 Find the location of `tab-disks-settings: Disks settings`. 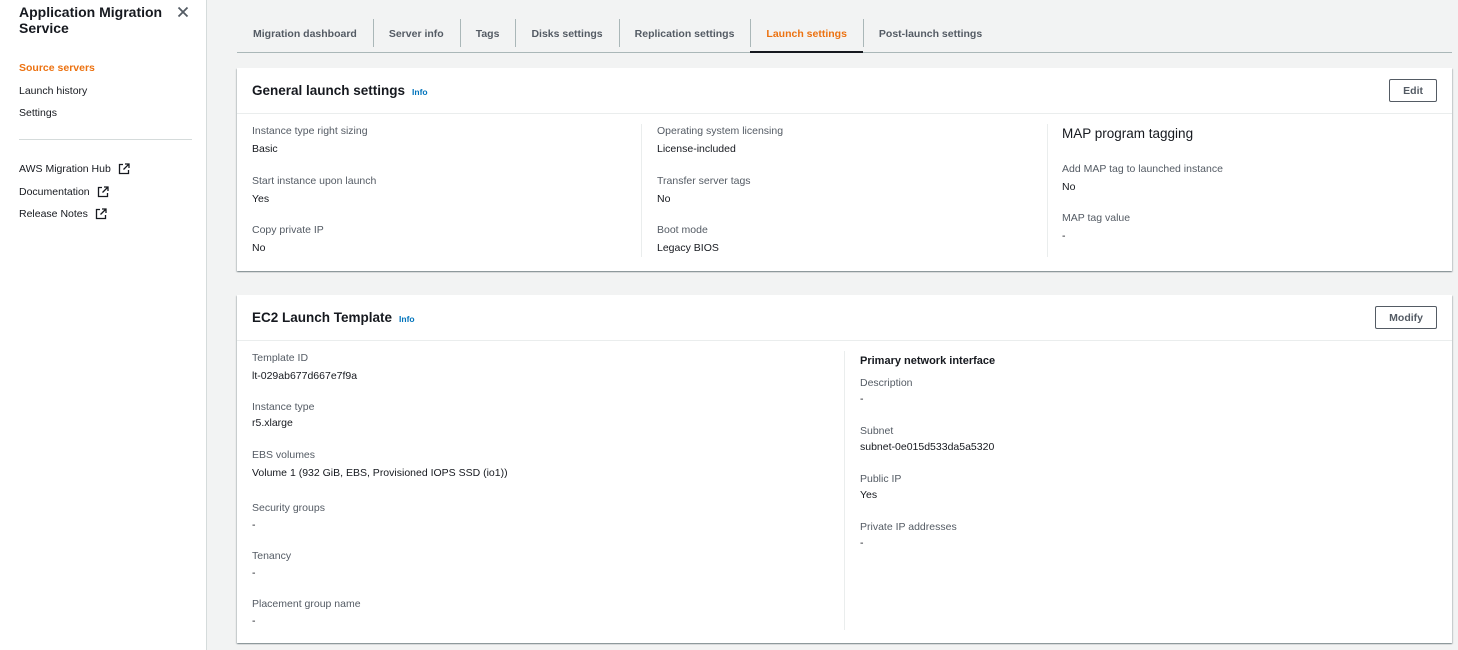

tab-disks-settings: Disks settings is located at coordinates (566, 34).